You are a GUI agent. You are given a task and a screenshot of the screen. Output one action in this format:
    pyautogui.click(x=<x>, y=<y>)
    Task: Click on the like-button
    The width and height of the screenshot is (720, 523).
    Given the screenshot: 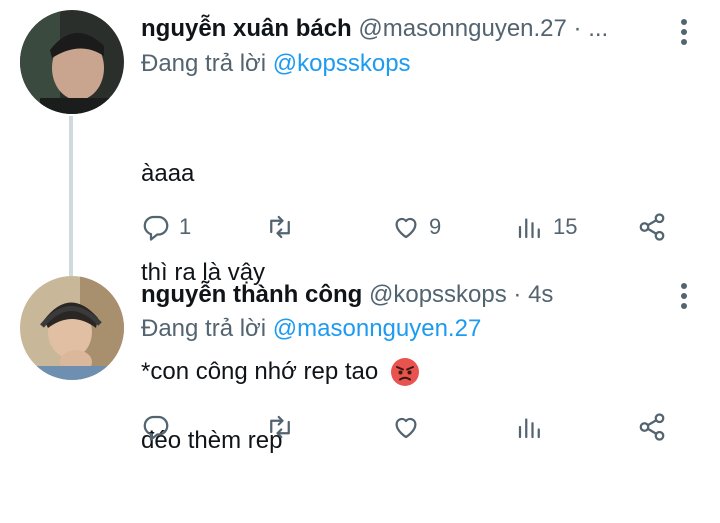 What is the action you would take?
    pyautogui.click(x=410, y=427)
    